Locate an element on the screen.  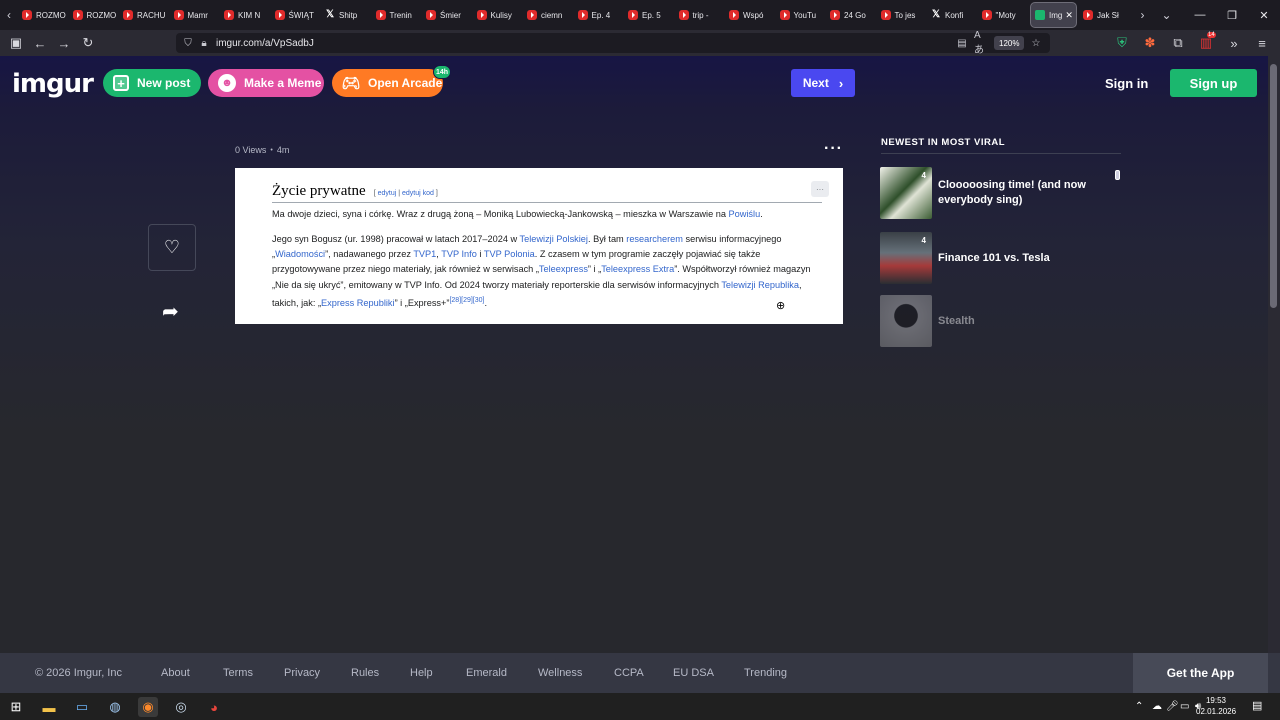
browser-tab: ciemn is located at coordinates (548, 15).